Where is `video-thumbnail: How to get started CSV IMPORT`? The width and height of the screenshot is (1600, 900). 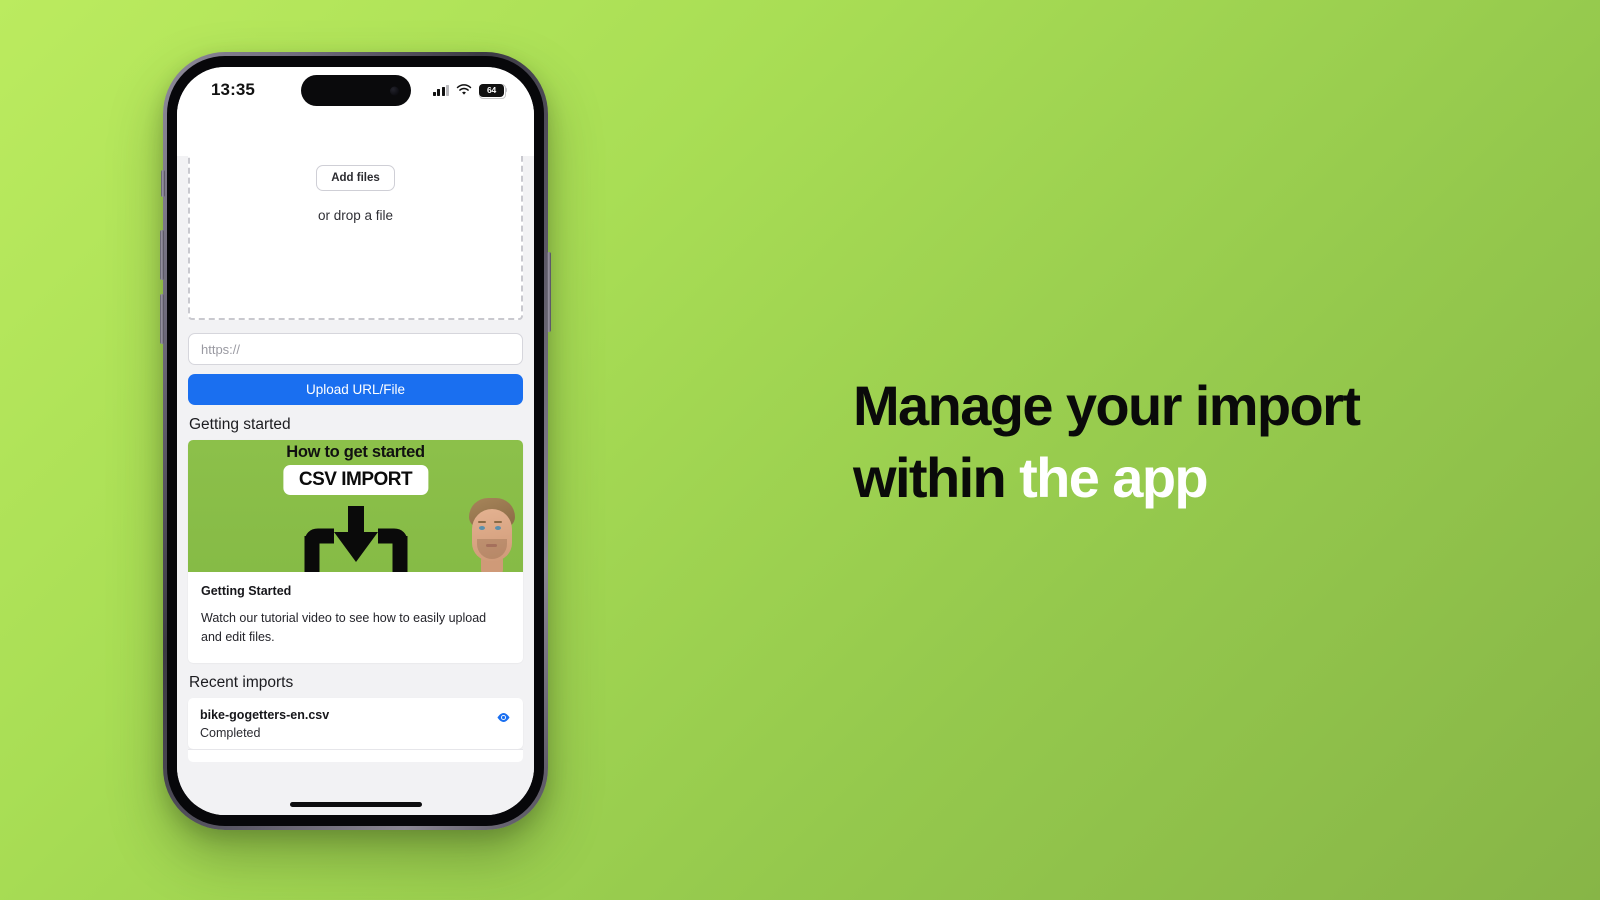
video-thumbnail: How to get started CSV IMPORT is located at coordinates (355, 506).